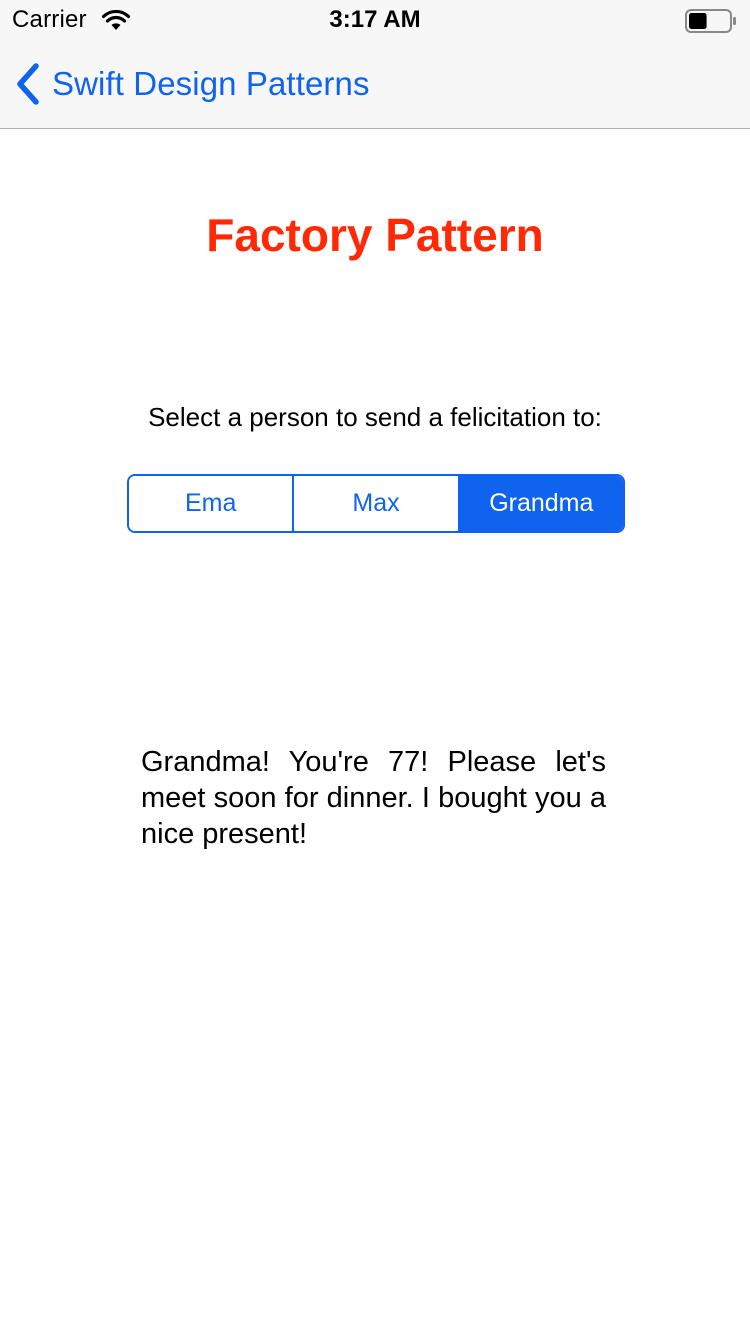 The width and height of the screenshot is (750, 1334). What do you see at coordinates (710, 21) in the screenshot?
I see `battery-icon` at bounding box center [710, 21].